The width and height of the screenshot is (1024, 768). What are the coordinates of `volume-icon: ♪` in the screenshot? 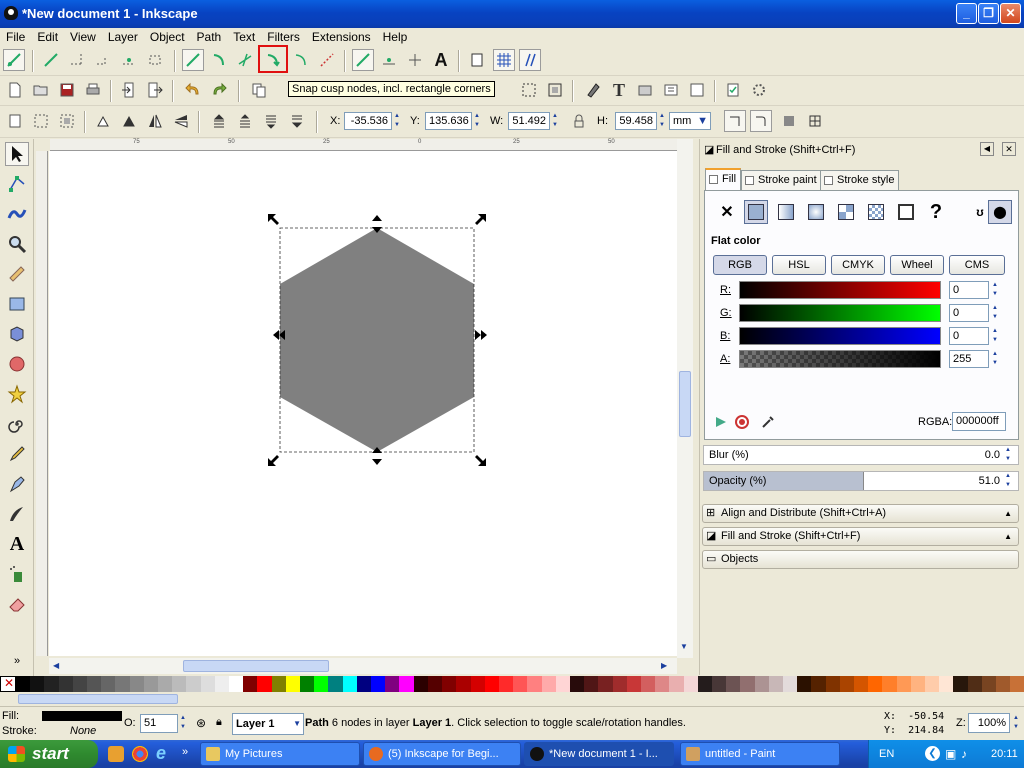 It's located at (964, 754).